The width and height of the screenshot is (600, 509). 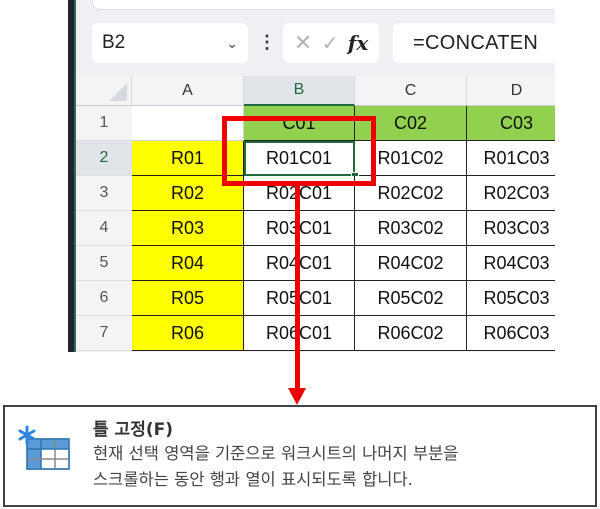 What do you see at coordinates (511, 228) in the screenshot?
I see `cell-d4: R03C03` at bounding box center [511, 228].